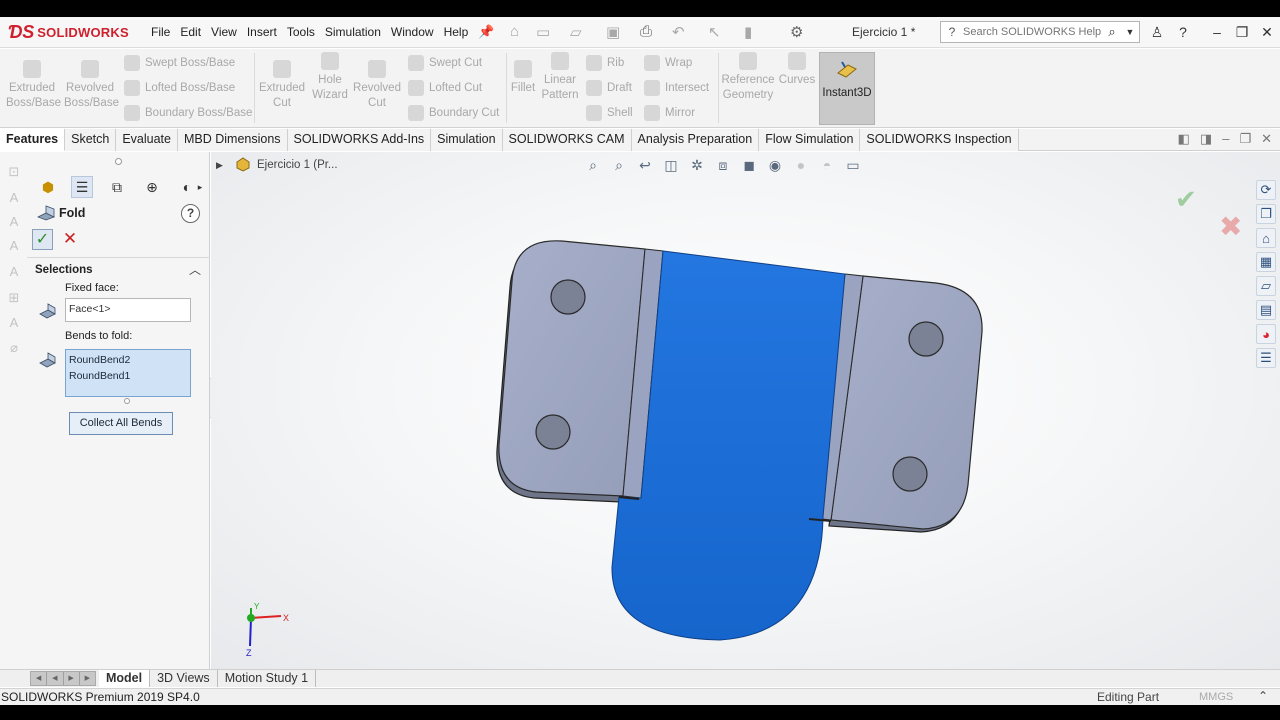  What do you see at coordinates (1242, 32) in the screenshot?
I see `restore-icon: ❐` at bounding box center [1242, 32].